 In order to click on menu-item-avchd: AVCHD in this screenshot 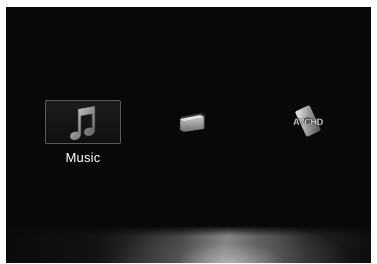, I will do `click(308, 121)`.